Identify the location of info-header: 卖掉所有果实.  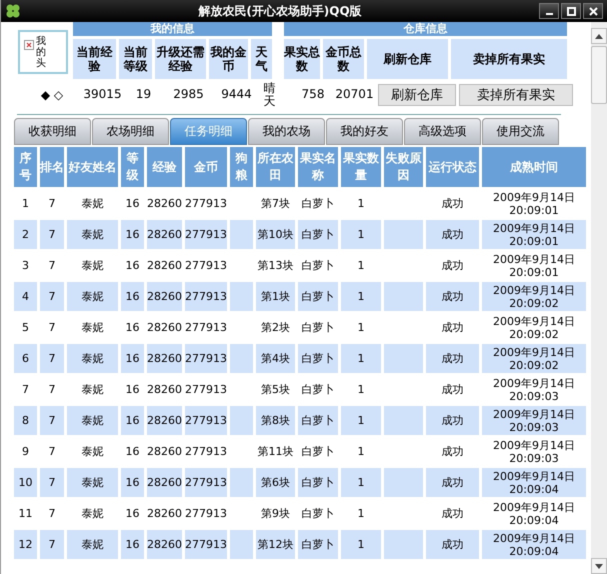
(509, 59).